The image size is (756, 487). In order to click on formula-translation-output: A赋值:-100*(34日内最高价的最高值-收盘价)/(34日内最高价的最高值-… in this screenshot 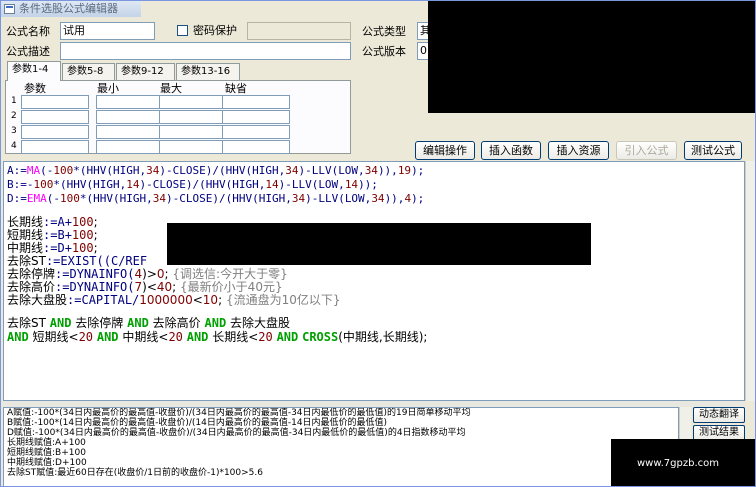, I will do `click(341, 446)`.